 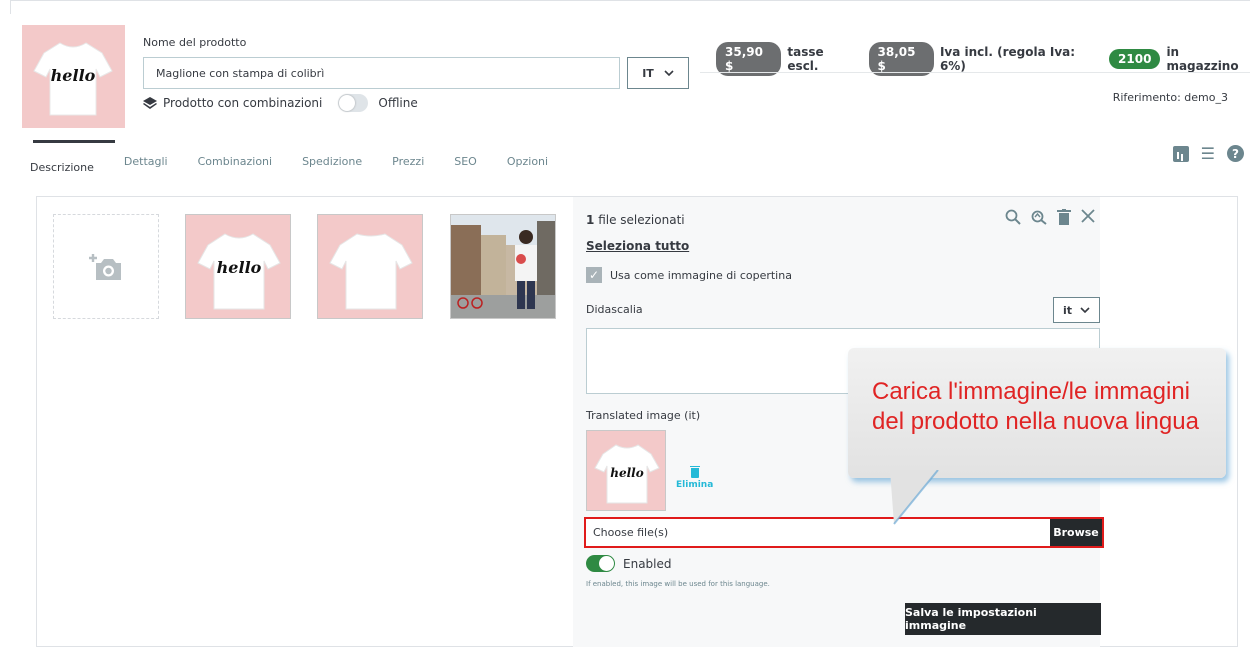 I want to click on caption-language-value: it, so click(x=1067, y=310).